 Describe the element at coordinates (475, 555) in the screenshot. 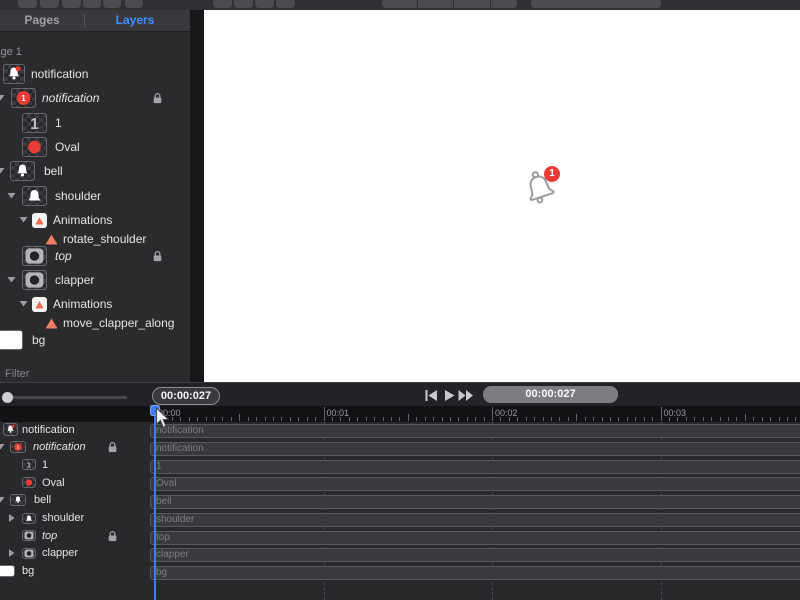

I see `track-bar-clapper: clapper` at that location.